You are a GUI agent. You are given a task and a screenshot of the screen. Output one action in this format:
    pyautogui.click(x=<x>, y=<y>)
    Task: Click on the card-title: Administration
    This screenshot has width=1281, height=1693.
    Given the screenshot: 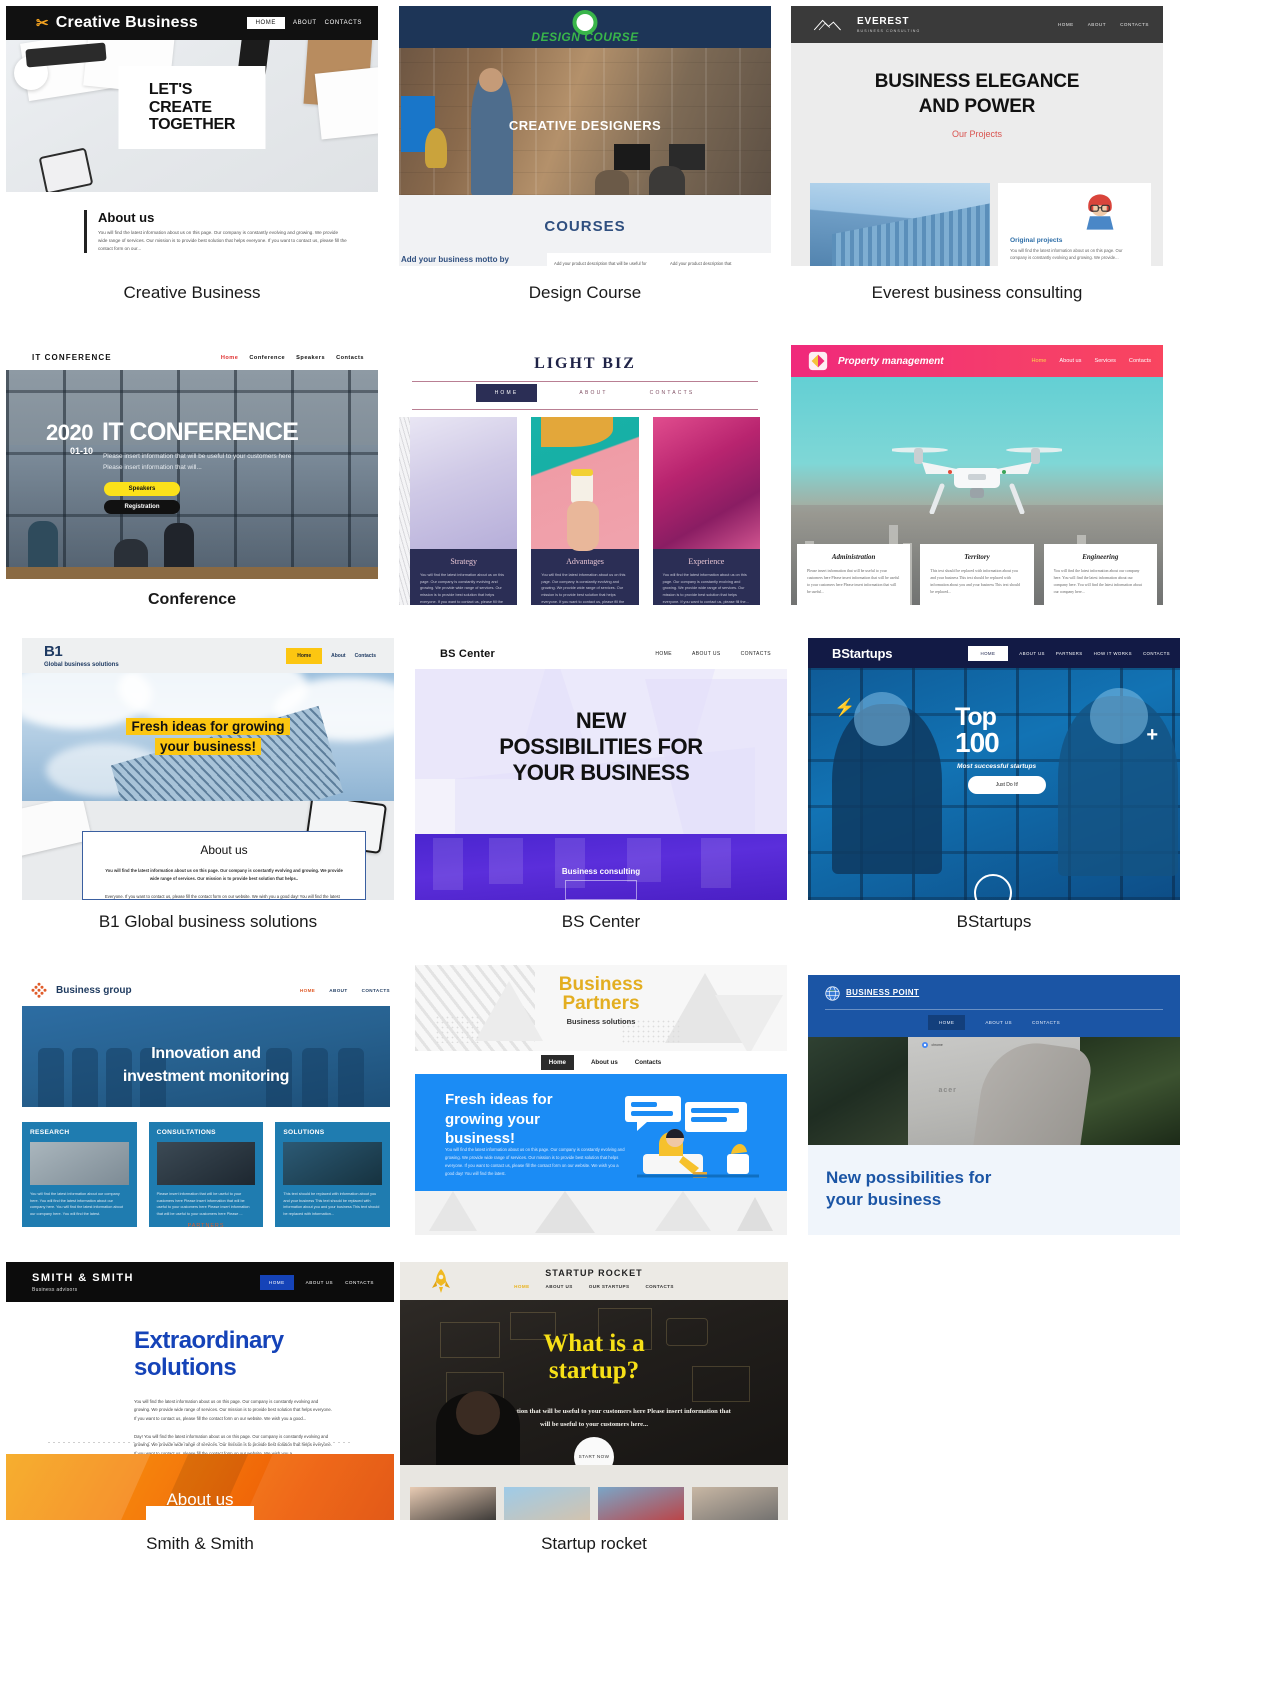 What is the action you would take?
    pyautogui.click(x=853, y=556)
    